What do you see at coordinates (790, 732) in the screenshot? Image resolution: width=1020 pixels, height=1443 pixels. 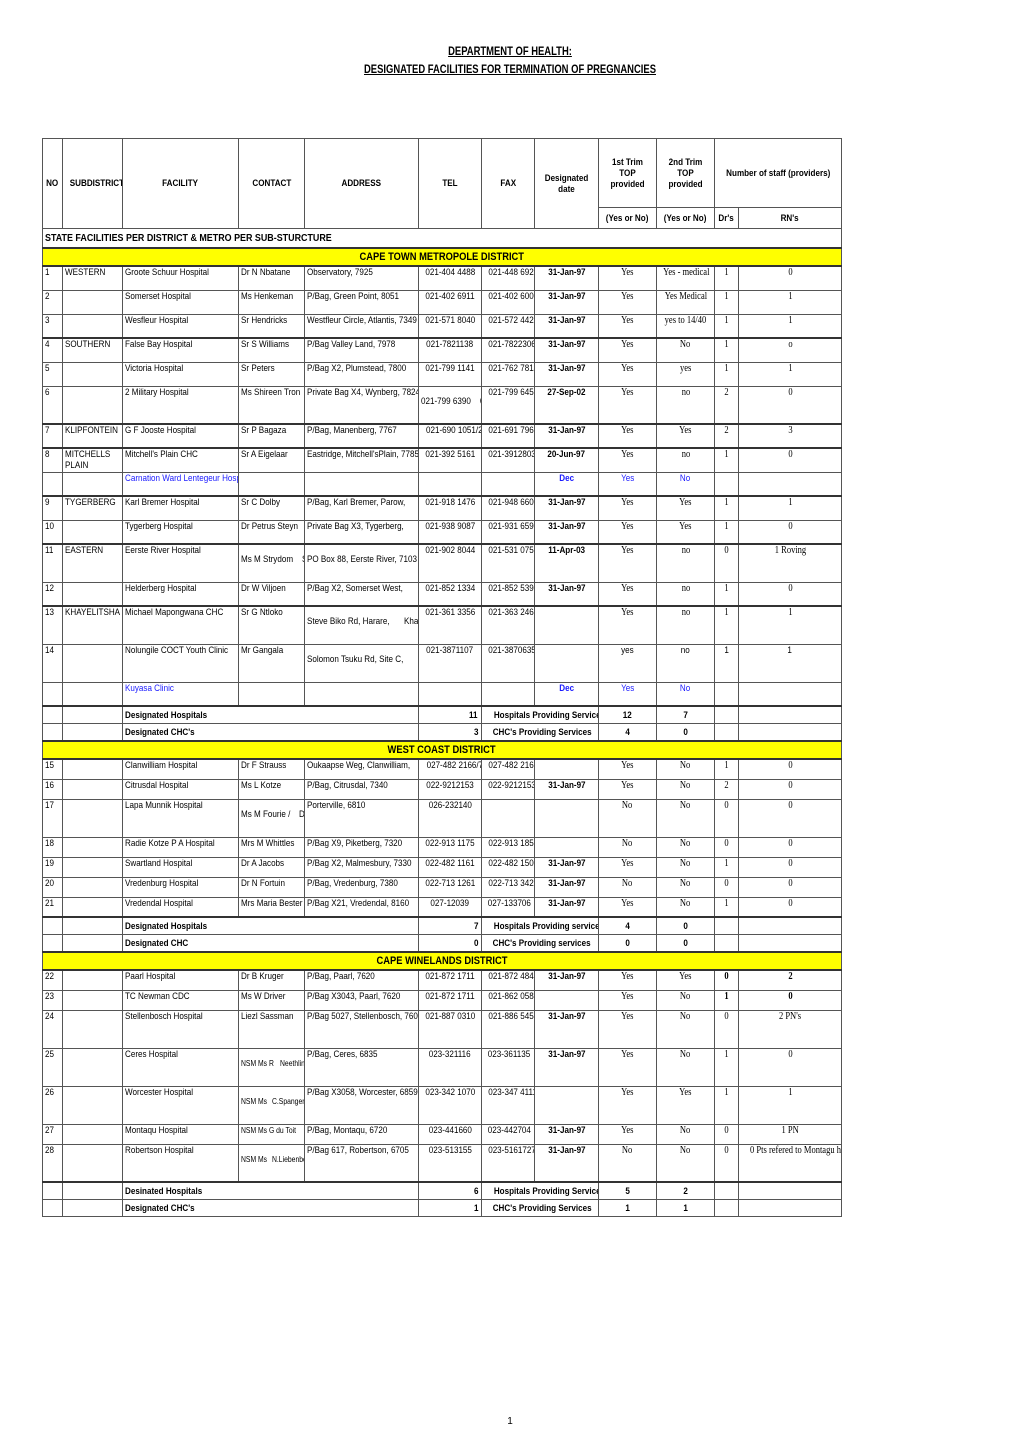 I see `summary-blank-rns` at bounding box center [790, 732].